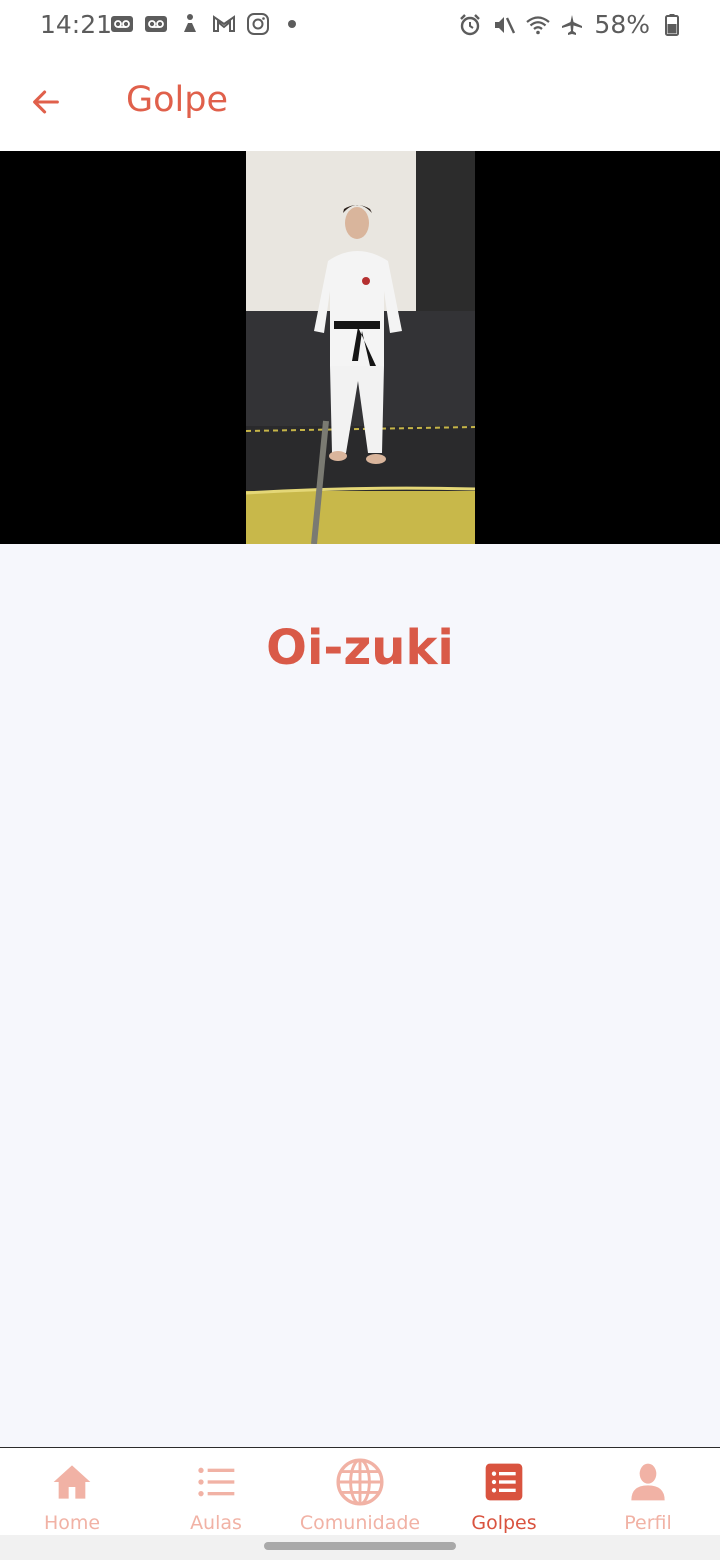 The width and height of the screenshot is (720, 1560). What do you see at coordinates (504, 1482) in the screenshot?
I see `list-box-icon` at bounding box center [504, 1482].